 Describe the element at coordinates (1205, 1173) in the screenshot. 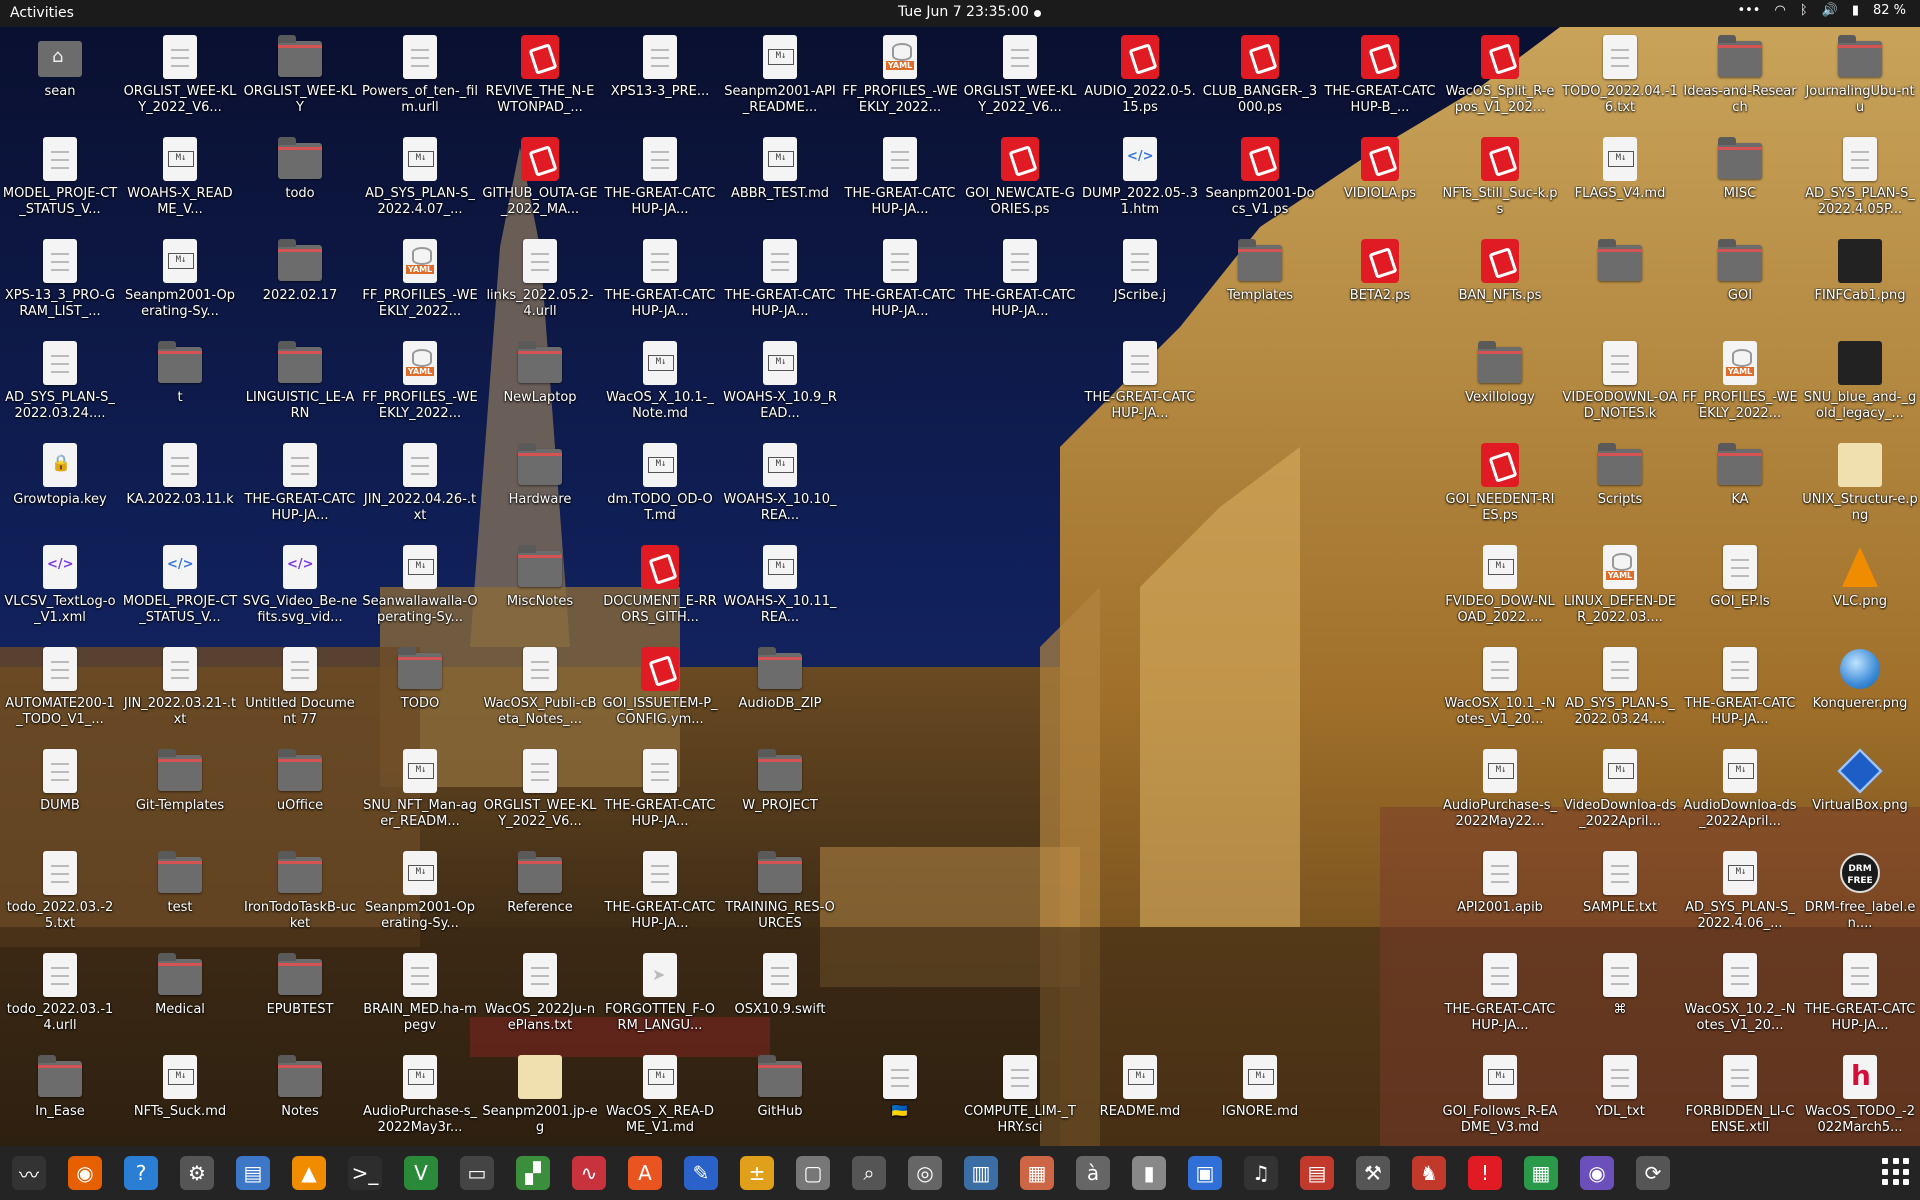

I see `screen-icon: ▣` at that location.